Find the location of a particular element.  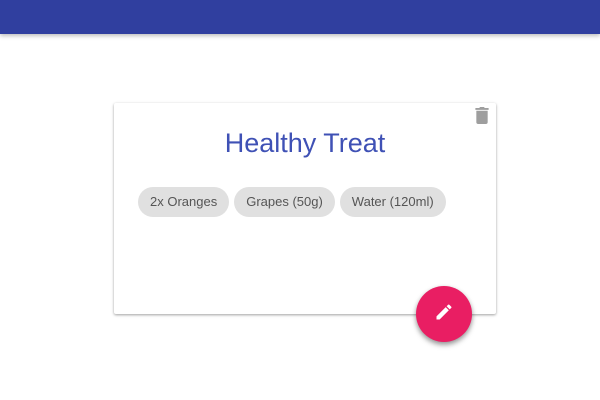

card-title: Healthy Treat is located at coordinates (305, 143).